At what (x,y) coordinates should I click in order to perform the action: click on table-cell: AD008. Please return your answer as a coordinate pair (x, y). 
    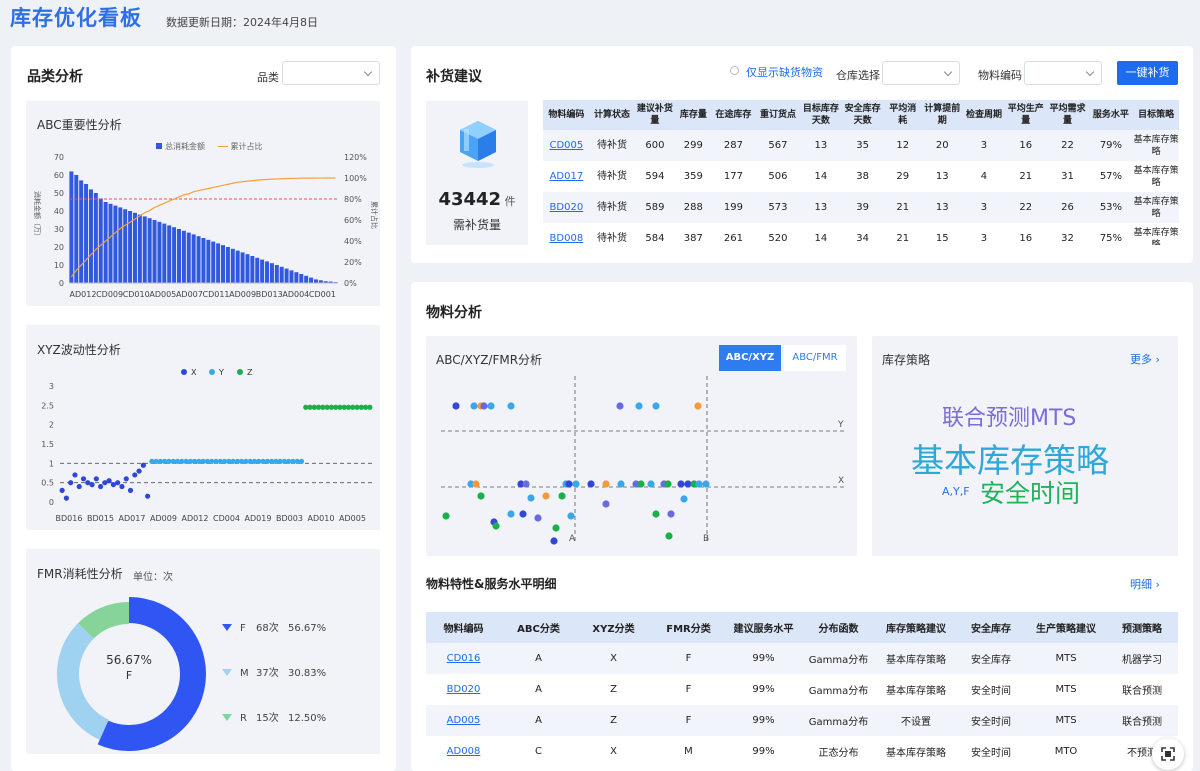
    Looking at the image, I should click on (463, 751).